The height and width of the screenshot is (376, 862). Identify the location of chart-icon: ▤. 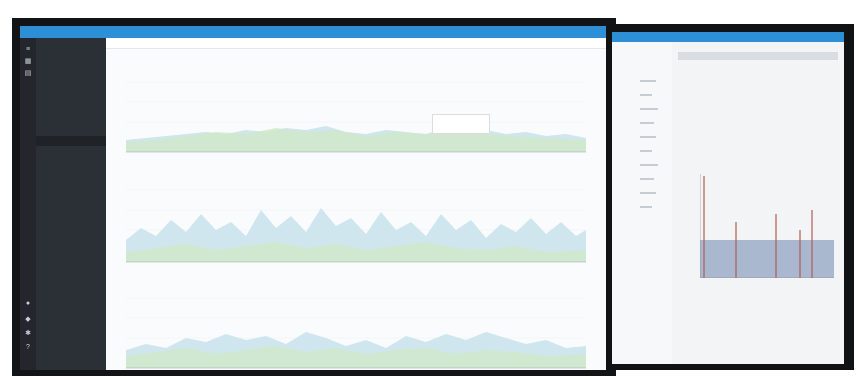
(28, 74).